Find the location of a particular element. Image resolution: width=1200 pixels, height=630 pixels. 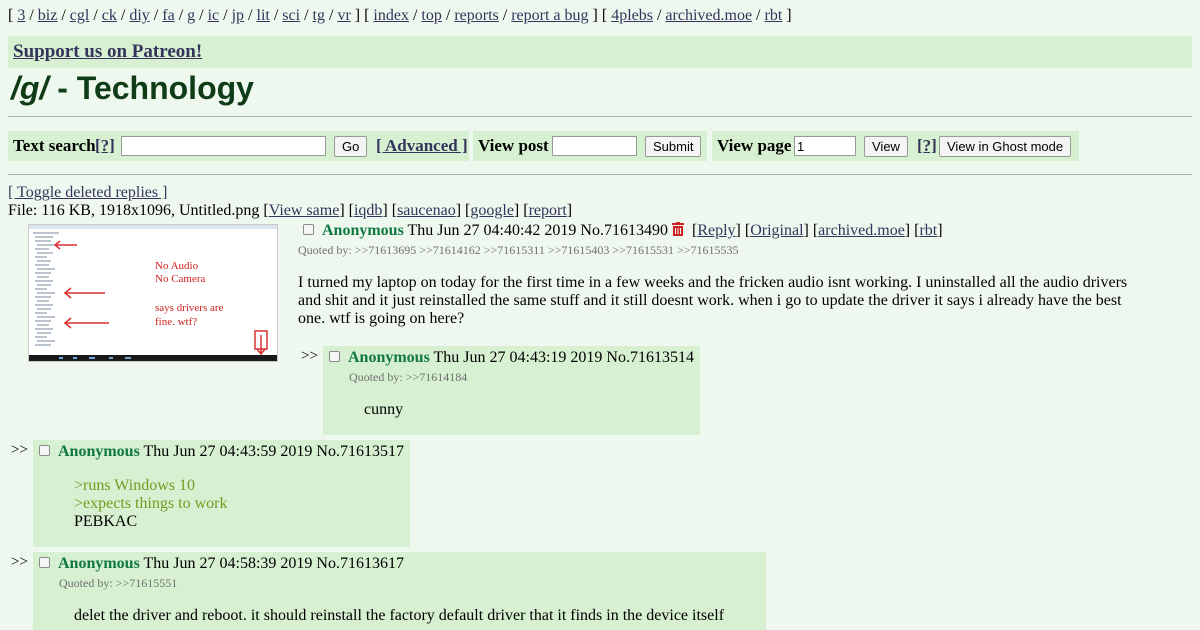

board-link-sci: sci is located at coordinates (291, 15).